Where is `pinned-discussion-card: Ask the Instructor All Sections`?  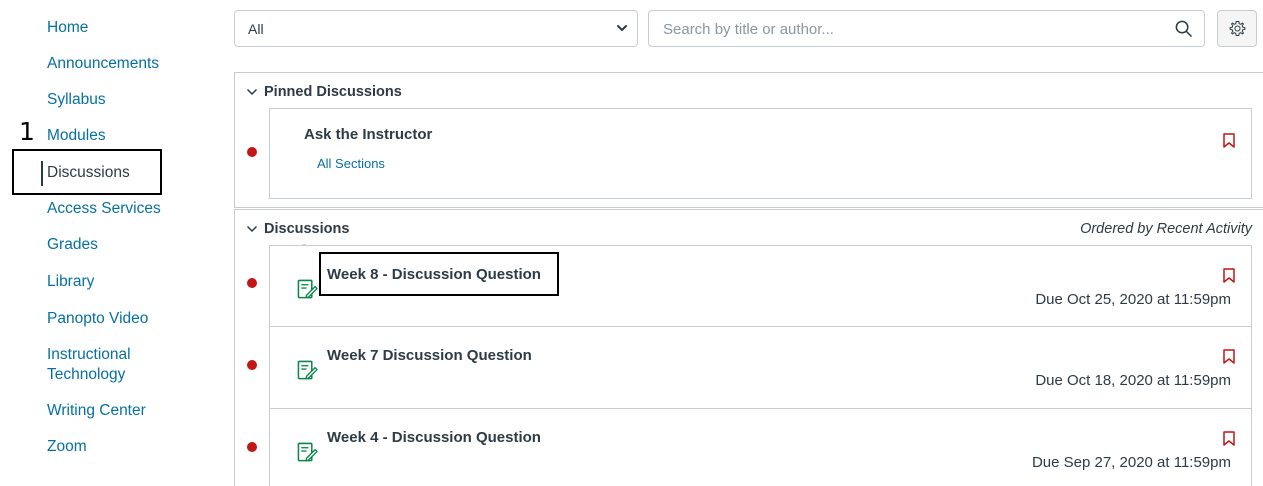
pinned-discussion-card: Ask the Instructor All Sections is located at coordinates (760, 153).